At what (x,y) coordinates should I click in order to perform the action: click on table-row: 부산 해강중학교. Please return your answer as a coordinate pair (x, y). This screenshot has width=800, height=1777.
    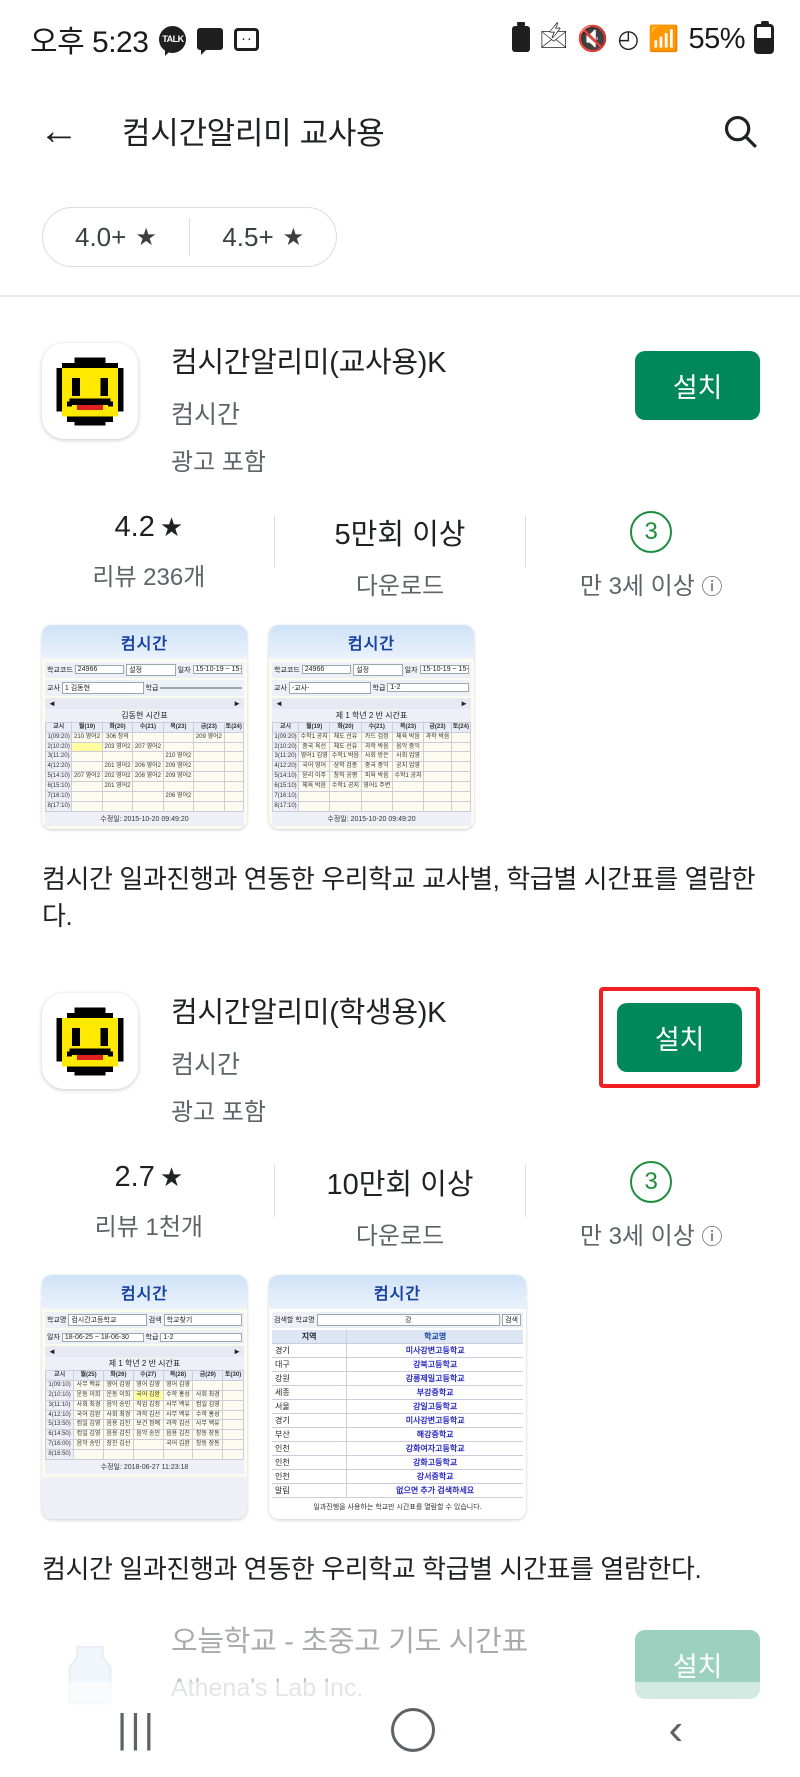
    Looking at the image, I should click on (397, 1435).